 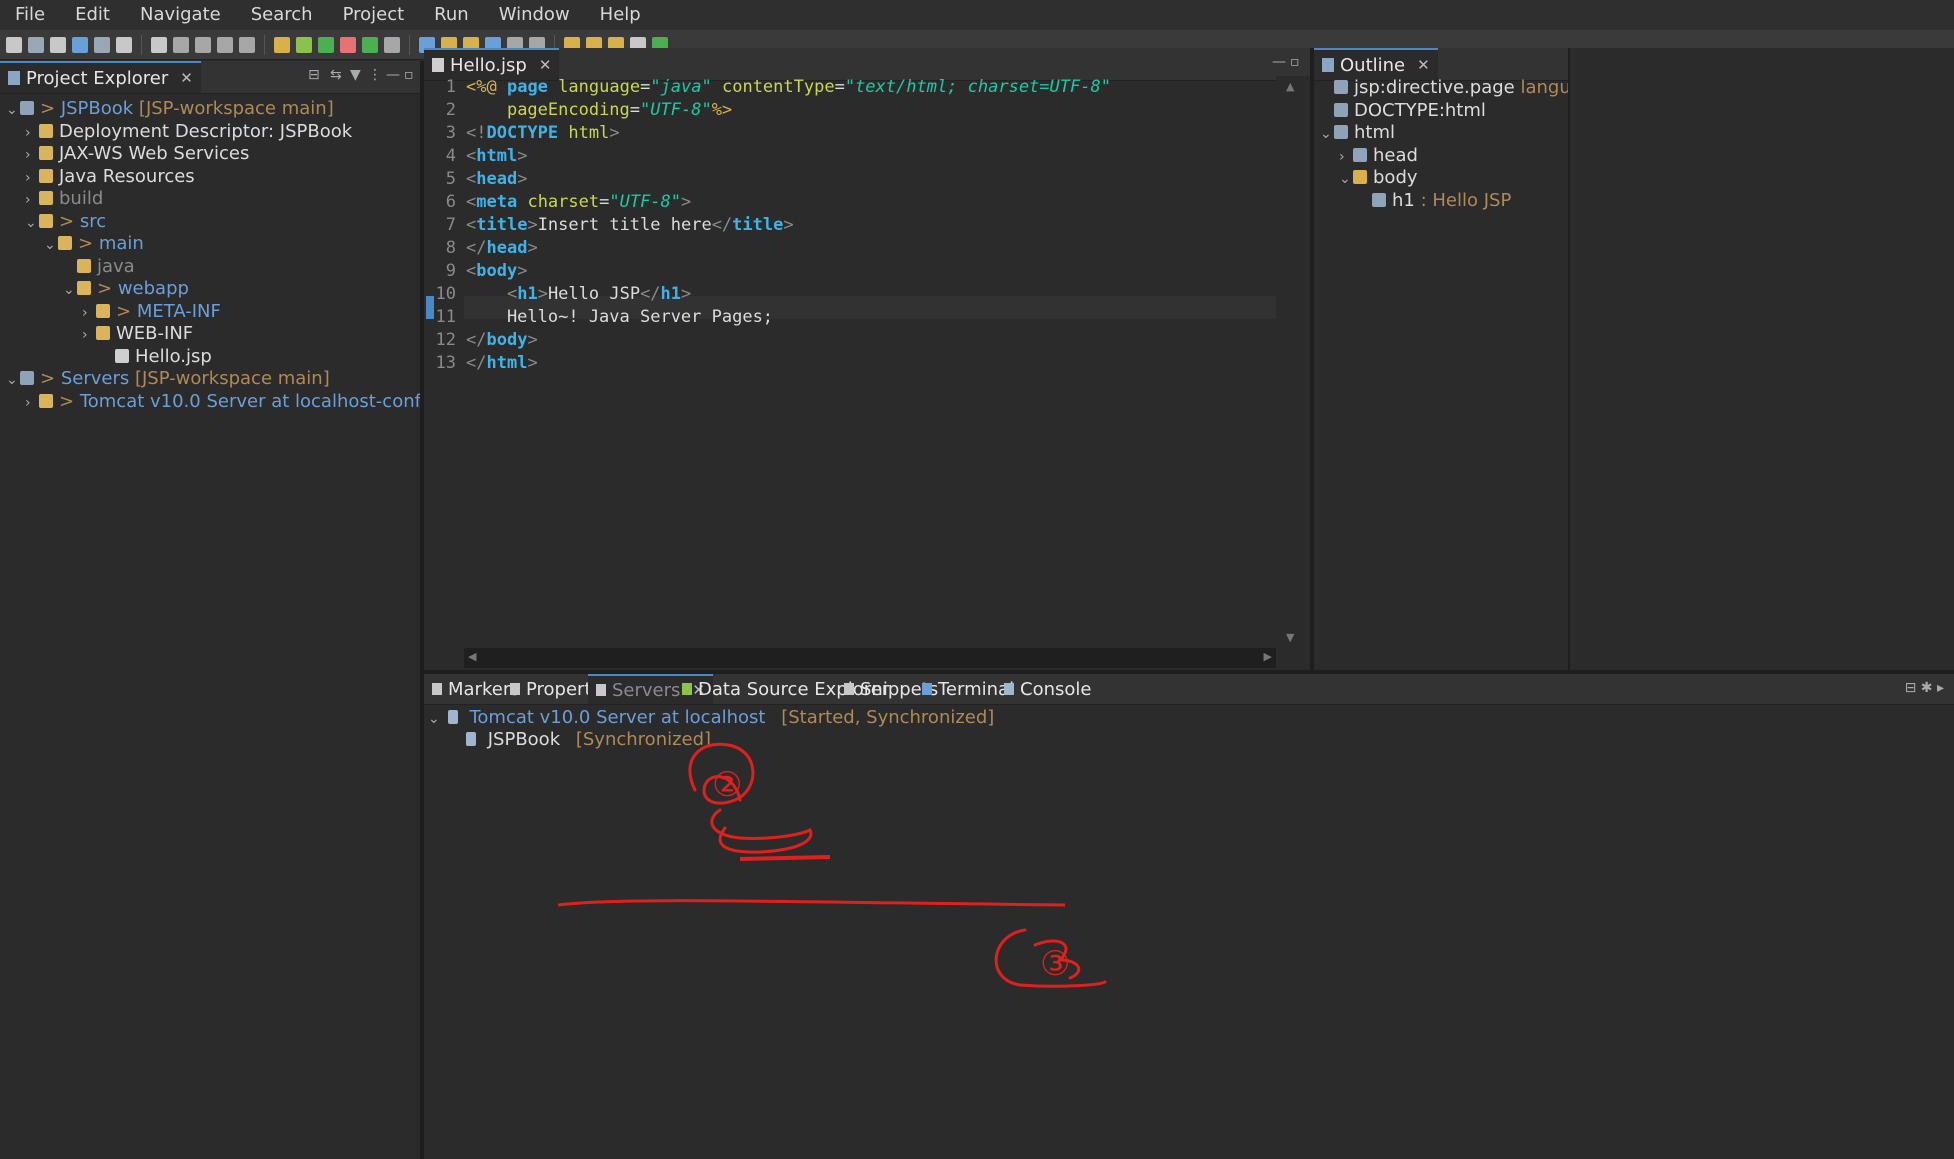 I want to click on line-number: 1, so click(x=450, y=87).